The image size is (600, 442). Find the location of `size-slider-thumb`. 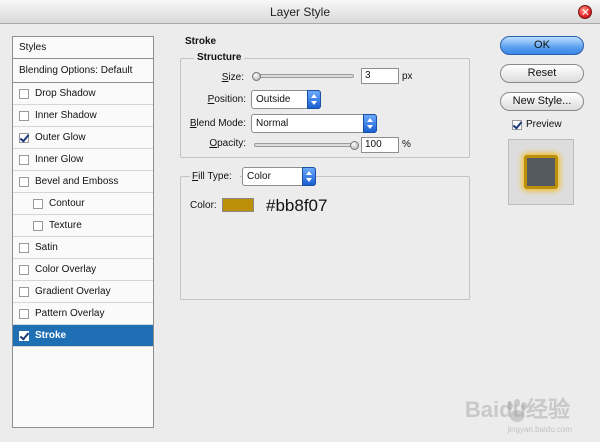

size-slider-thumb is located at coordinates (256, 76).